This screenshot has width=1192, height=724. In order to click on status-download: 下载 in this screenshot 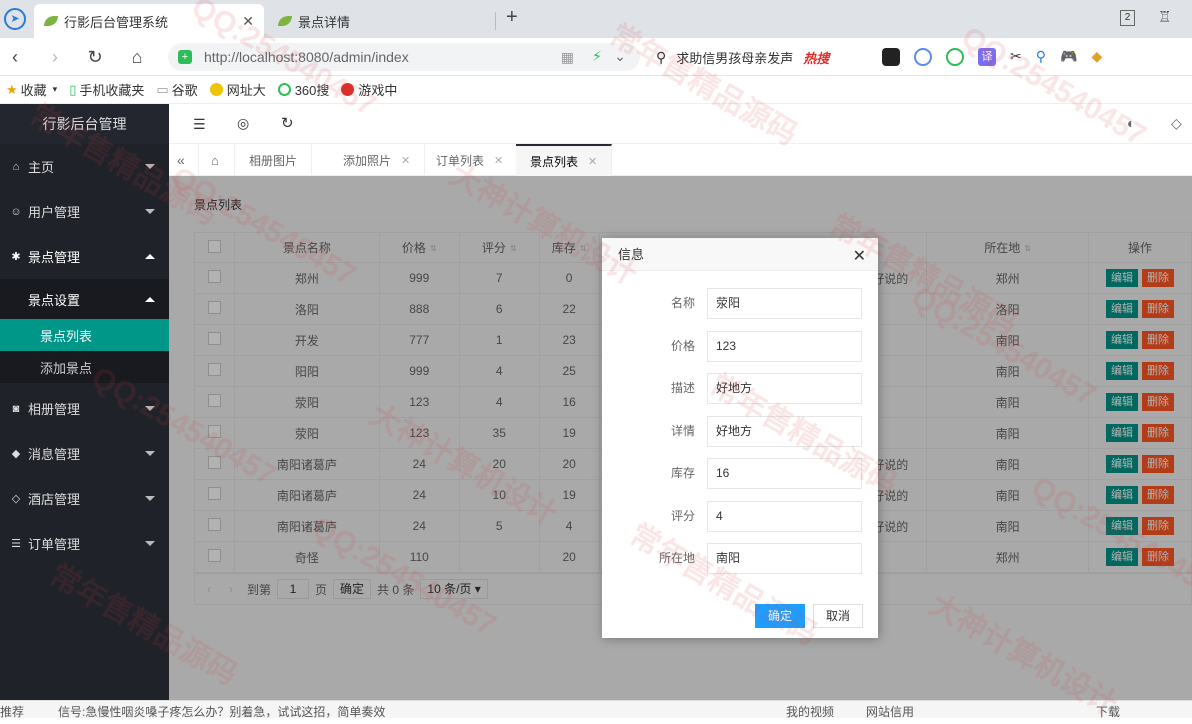, I will do `click(1108, 710)`.